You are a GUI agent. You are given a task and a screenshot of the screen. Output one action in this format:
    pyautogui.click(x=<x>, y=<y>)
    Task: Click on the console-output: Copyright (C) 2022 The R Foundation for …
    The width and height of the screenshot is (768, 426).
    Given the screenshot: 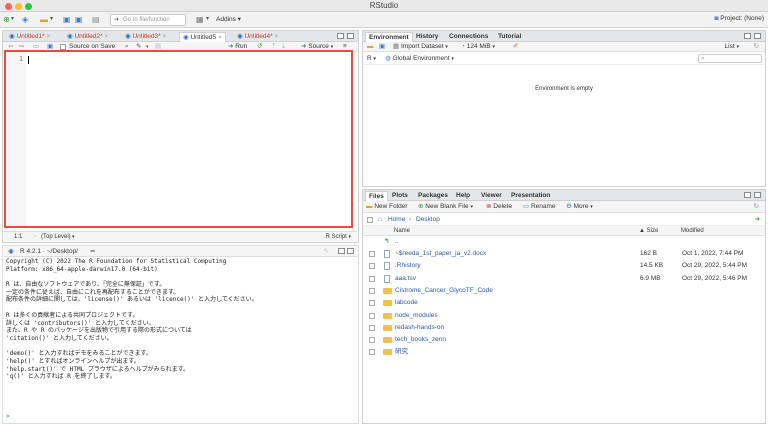 What is the action you would take?
    pyautogui.click(x=181, y=319)
    